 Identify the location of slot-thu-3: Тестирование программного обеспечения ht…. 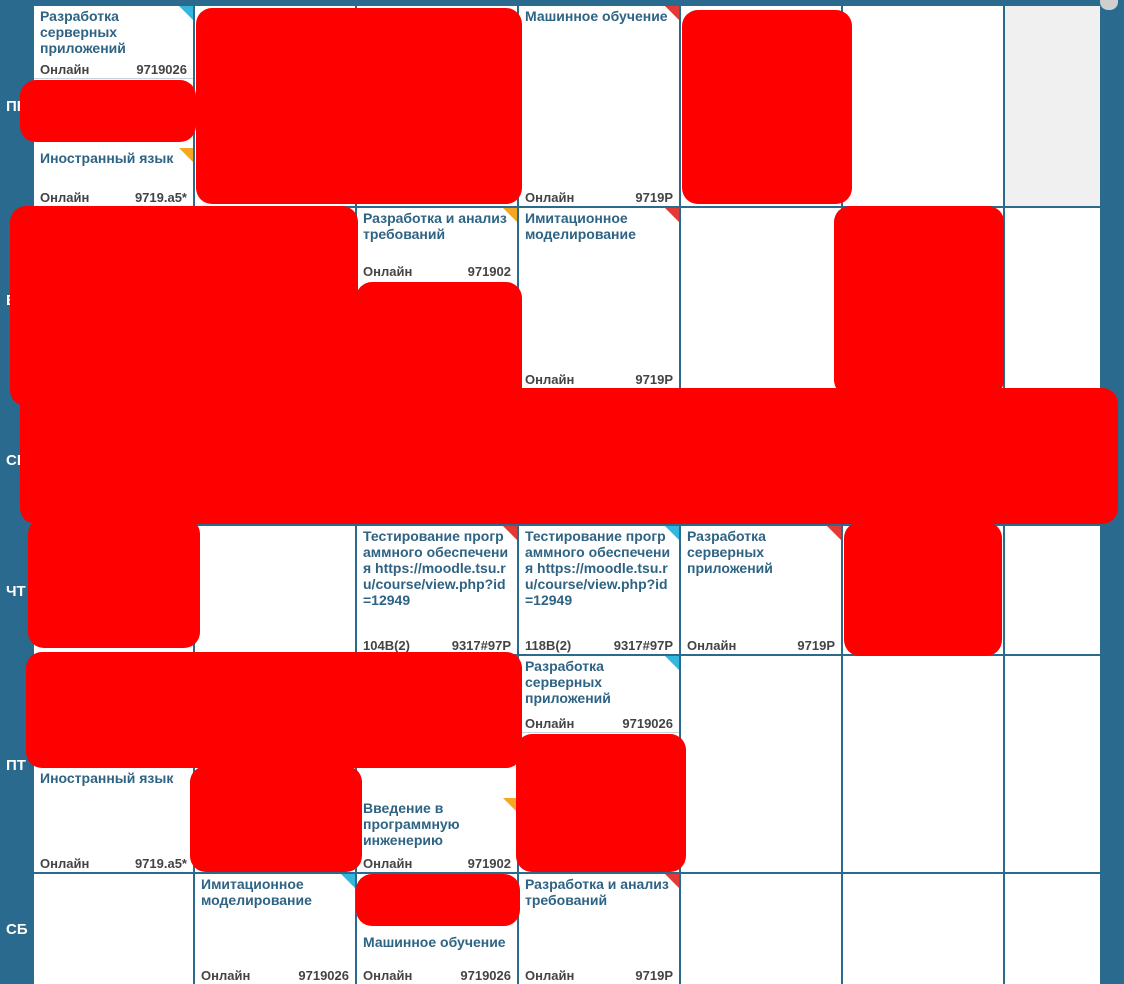
(437, 590).